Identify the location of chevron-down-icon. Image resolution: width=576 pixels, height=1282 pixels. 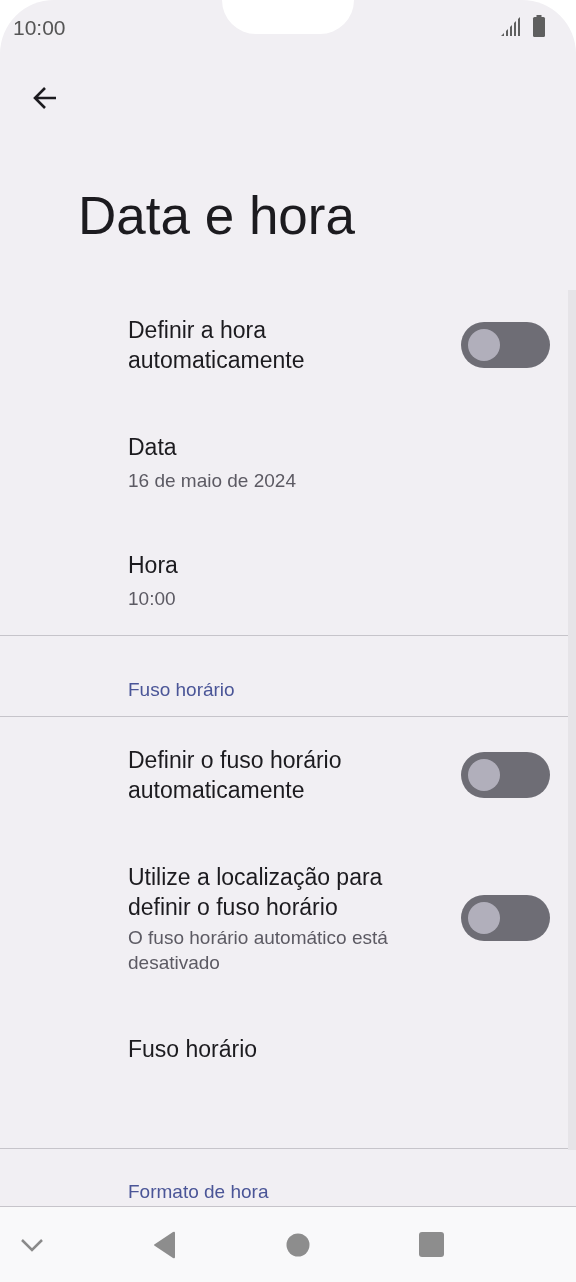
(32, 1244).